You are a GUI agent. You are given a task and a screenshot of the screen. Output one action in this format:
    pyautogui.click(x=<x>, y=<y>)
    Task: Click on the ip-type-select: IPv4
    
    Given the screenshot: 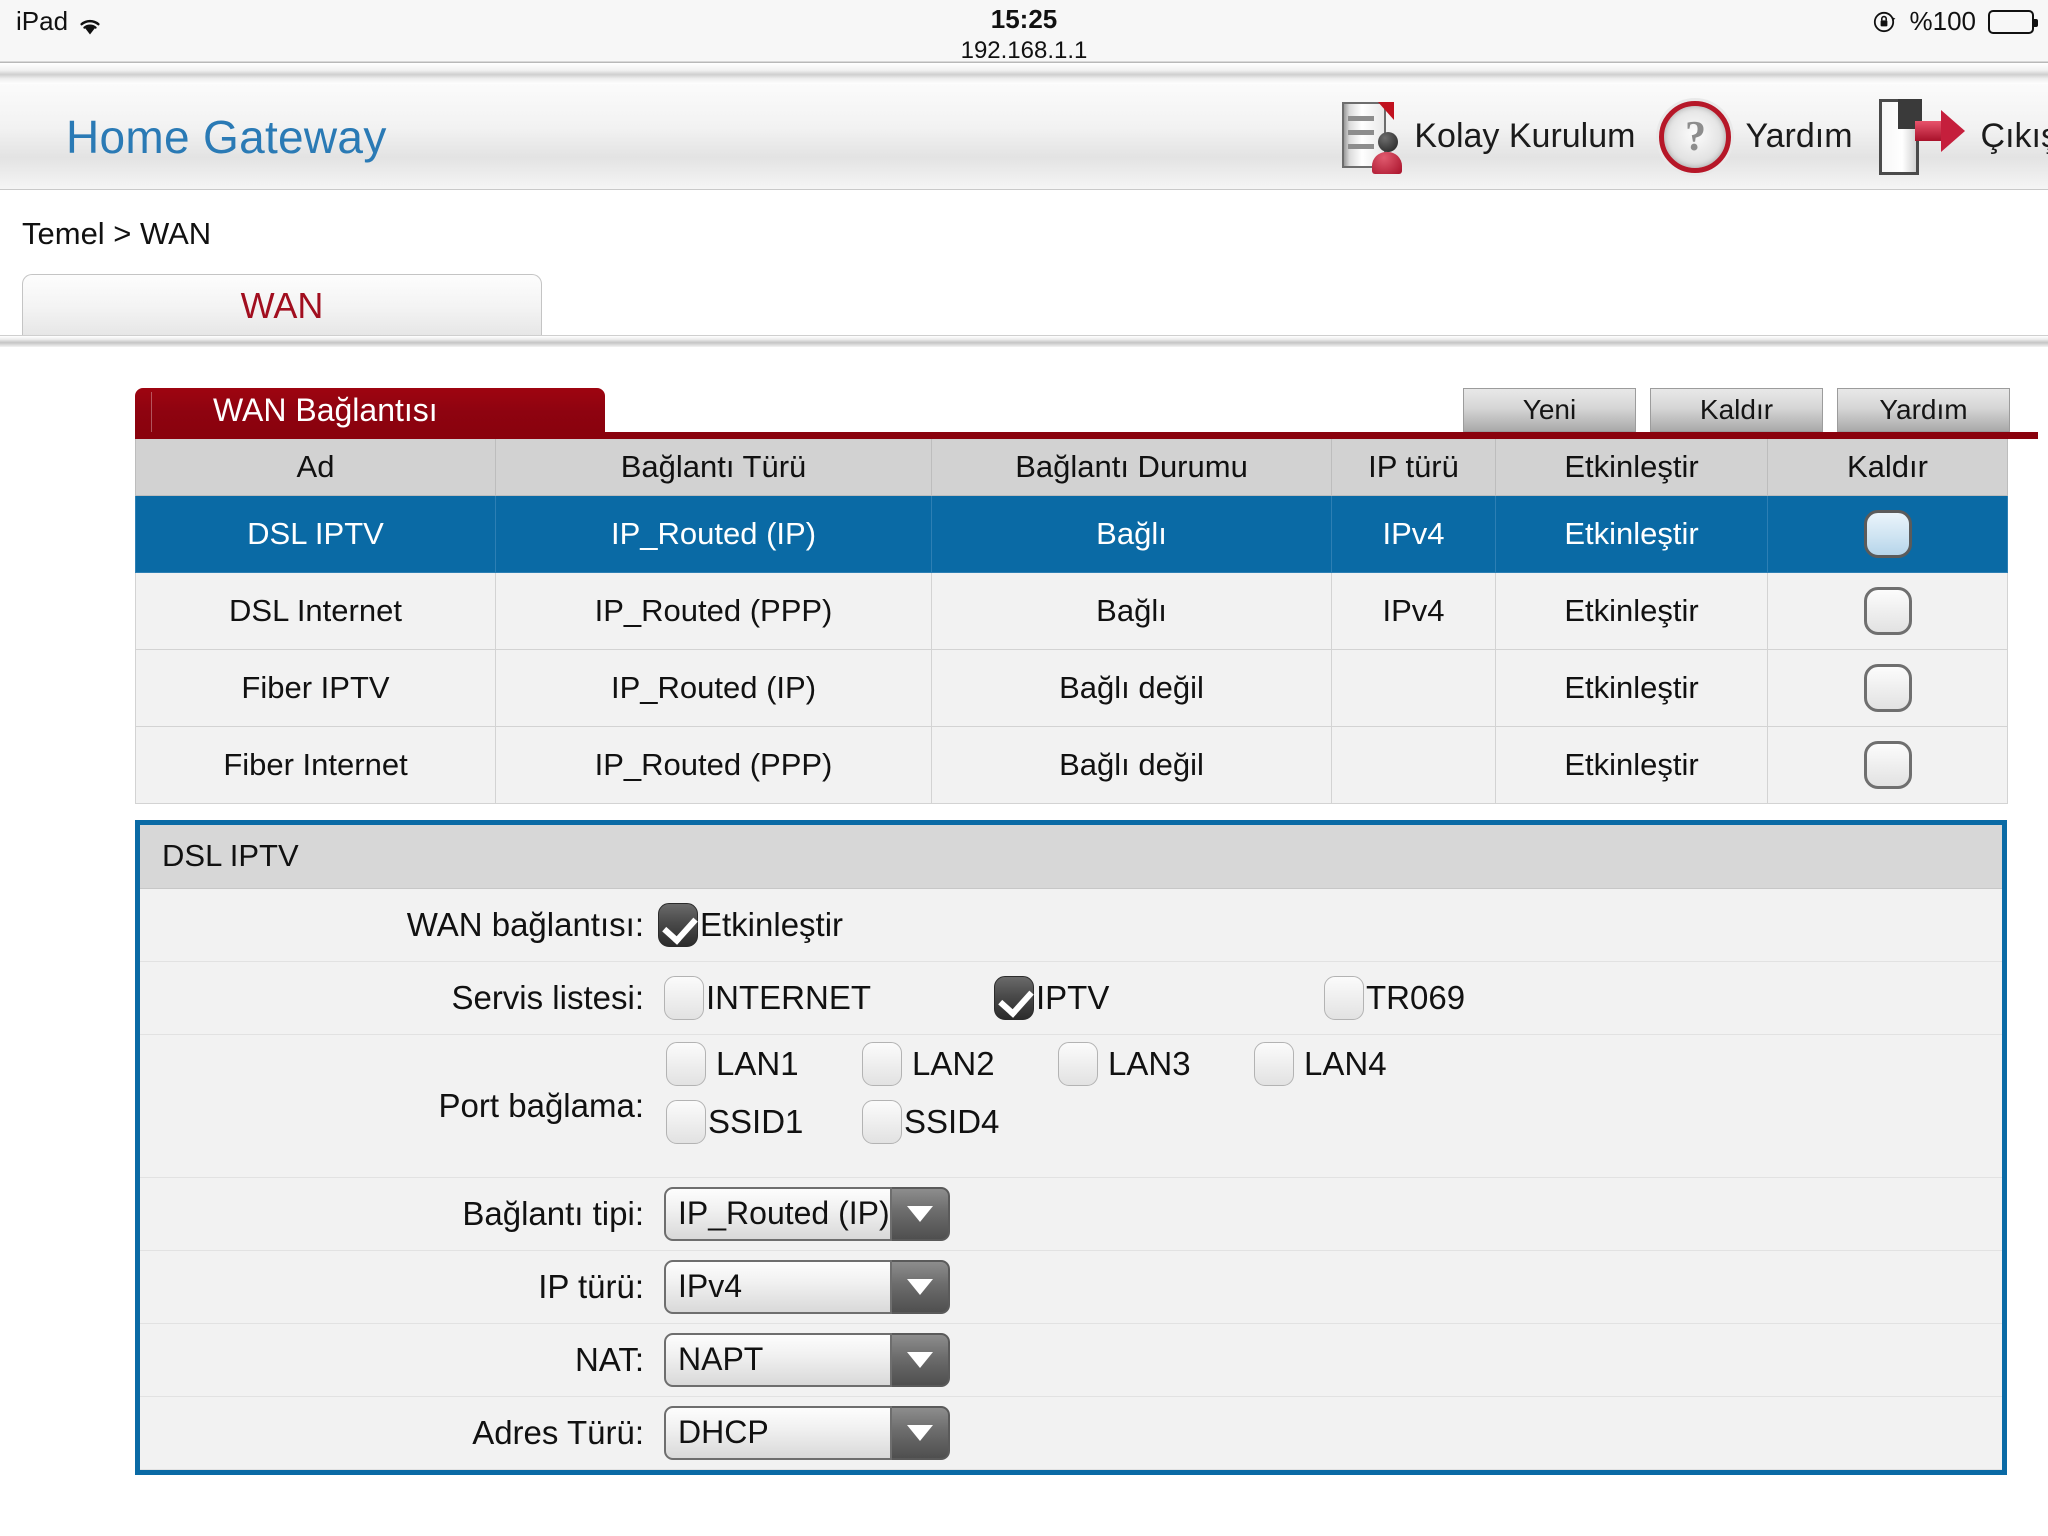 What is the action you would take?
    pyautogui.click(x=807, y=1286)
    